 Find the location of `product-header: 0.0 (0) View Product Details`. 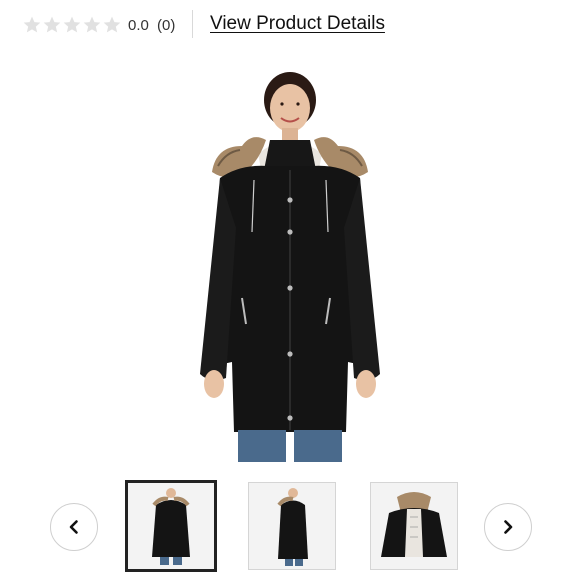

product-header: 0.0 (0) View Product Details is located at coordinates (290, 25).